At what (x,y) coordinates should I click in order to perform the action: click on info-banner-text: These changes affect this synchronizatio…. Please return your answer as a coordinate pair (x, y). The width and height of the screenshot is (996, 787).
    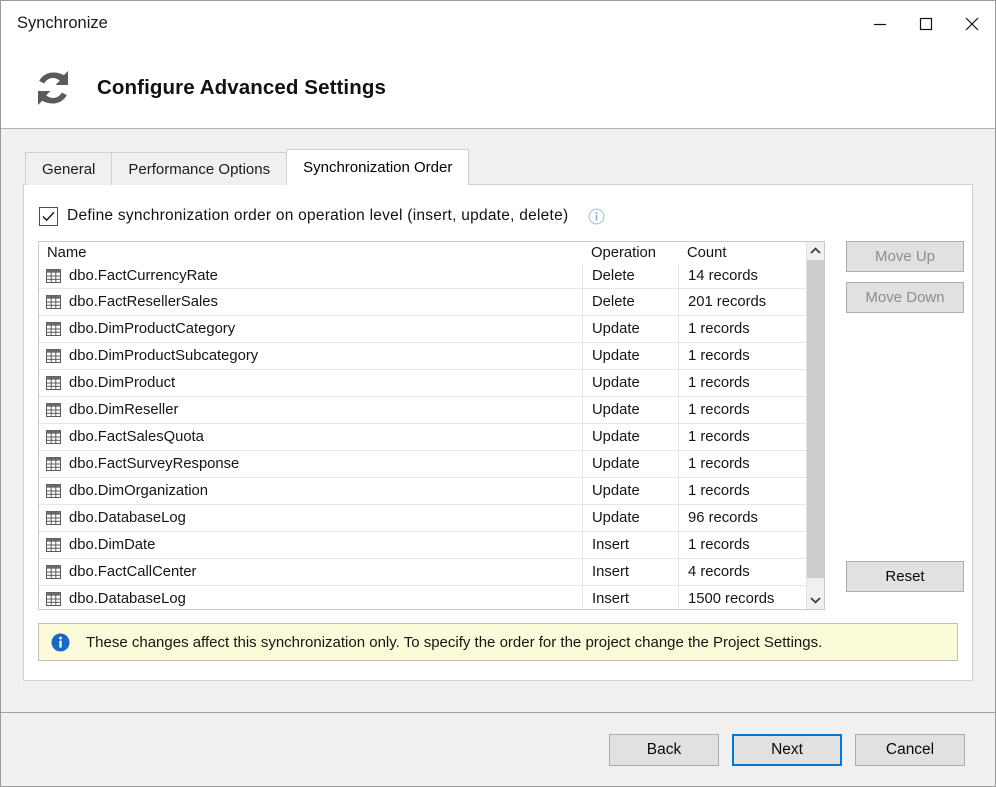
    Looking at the image, I should click on (454, 642).